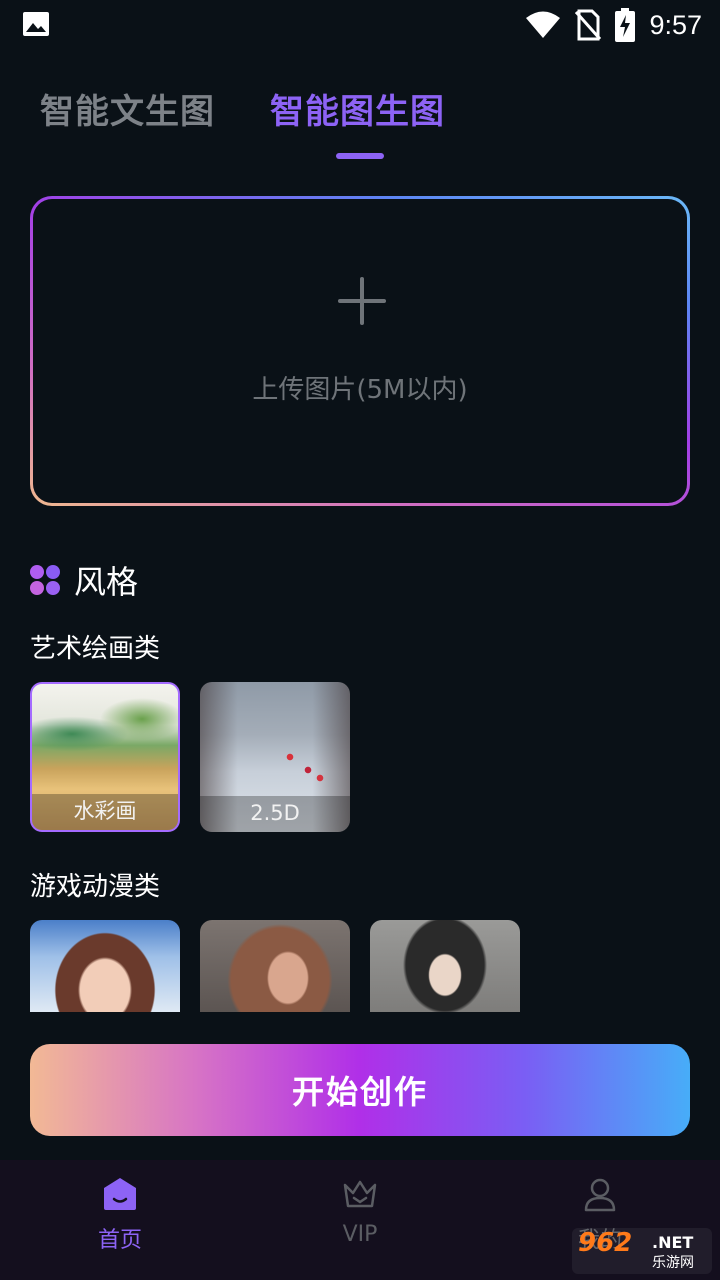  What do you see at coordinates (45, 580) in the screenshot?
I see `clover-icon` at bounding box center [45, 580].